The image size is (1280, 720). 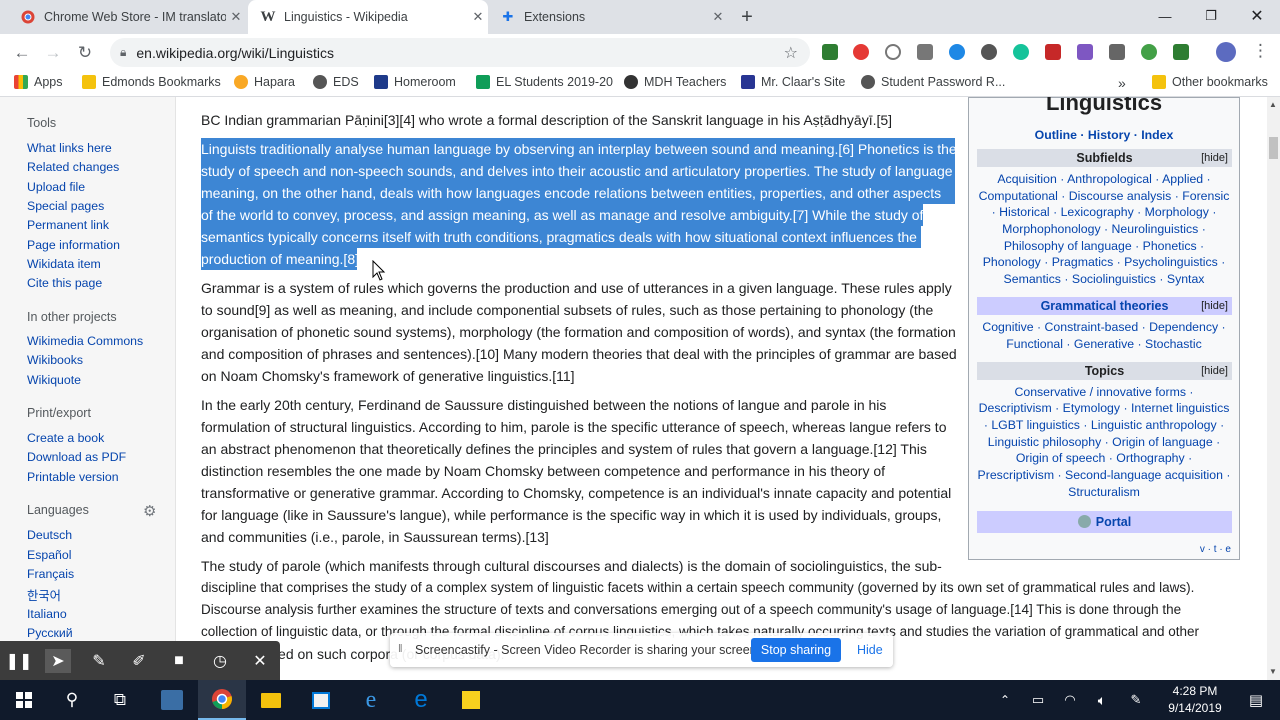 I want to click on app-icon, so click(x=172, y=700).